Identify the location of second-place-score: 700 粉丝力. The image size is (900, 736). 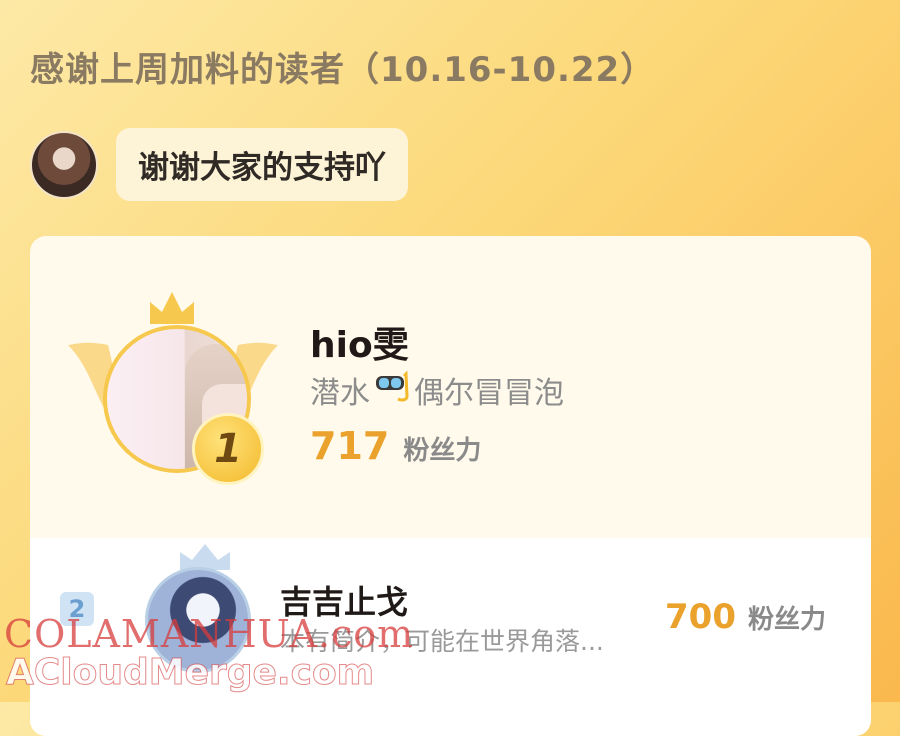
(745, 617).